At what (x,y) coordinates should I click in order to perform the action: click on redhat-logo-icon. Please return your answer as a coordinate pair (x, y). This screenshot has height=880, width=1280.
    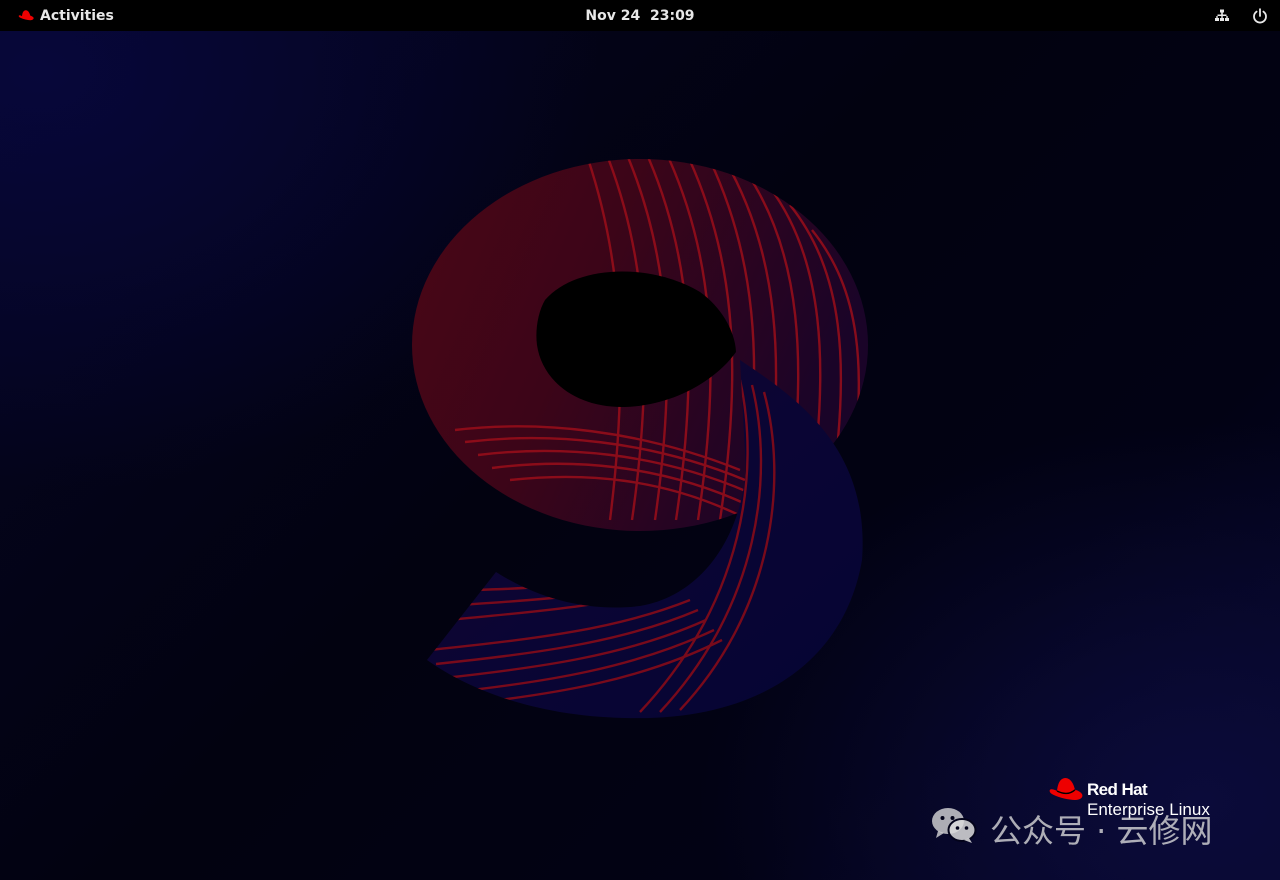
    Looking at the image, I should click on (26, 15).